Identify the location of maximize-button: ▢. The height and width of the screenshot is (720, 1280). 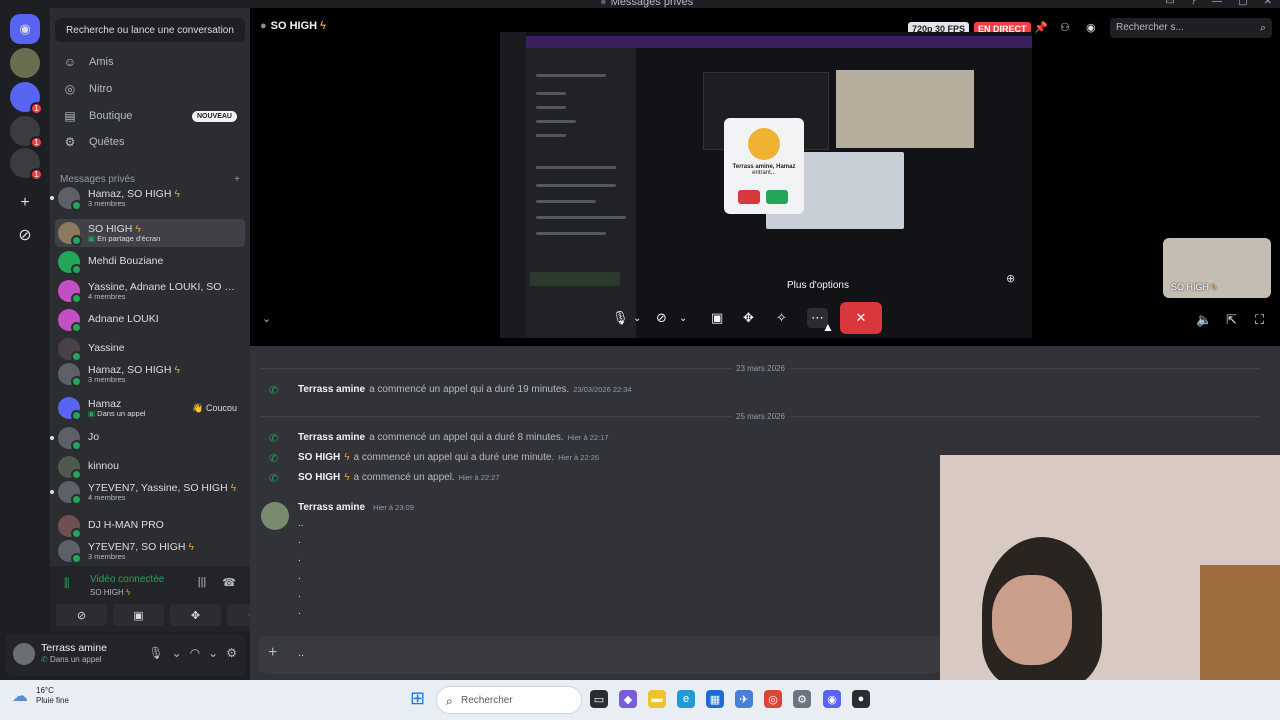
(1242, 3).